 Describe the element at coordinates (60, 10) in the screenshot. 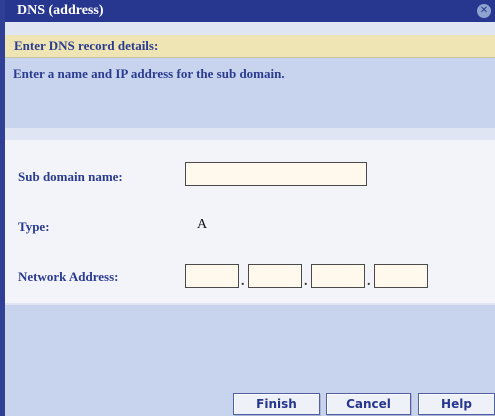

I see `window-title: DNS (address)` at that location.